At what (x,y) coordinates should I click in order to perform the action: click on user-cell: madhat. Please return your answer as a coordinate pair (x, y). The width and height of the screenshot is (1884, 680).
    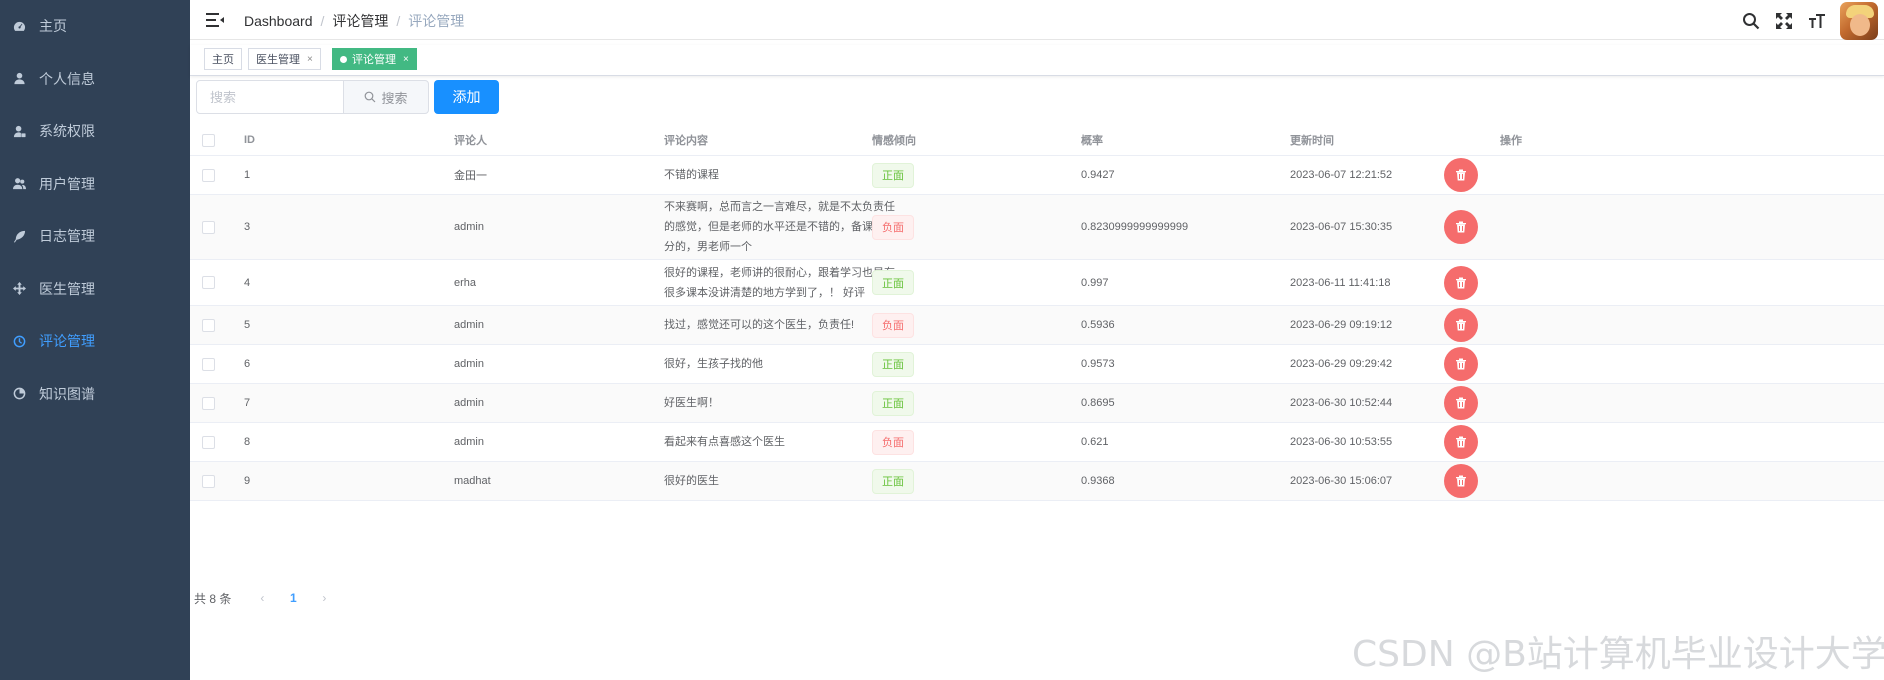
    Looking at the image, I should click on (472, 481).